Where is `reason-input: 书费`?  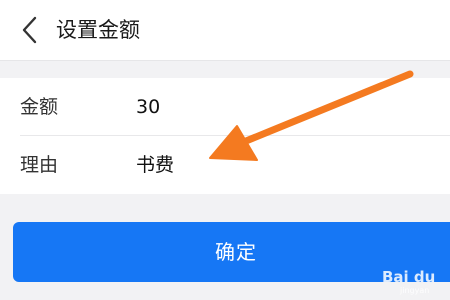 reason-input: 书费 is located at coordinates (276, 165).